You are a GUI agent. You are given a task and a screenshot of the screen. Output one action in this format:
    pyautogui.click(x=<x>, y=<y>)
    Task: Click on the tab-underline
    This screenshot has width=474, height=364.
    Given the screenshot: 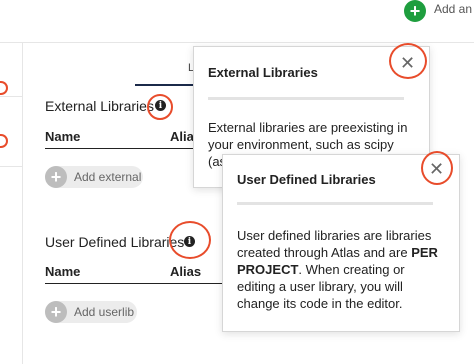 What is the action you would take?
    pyautogui.click(x=165, y=85)
    